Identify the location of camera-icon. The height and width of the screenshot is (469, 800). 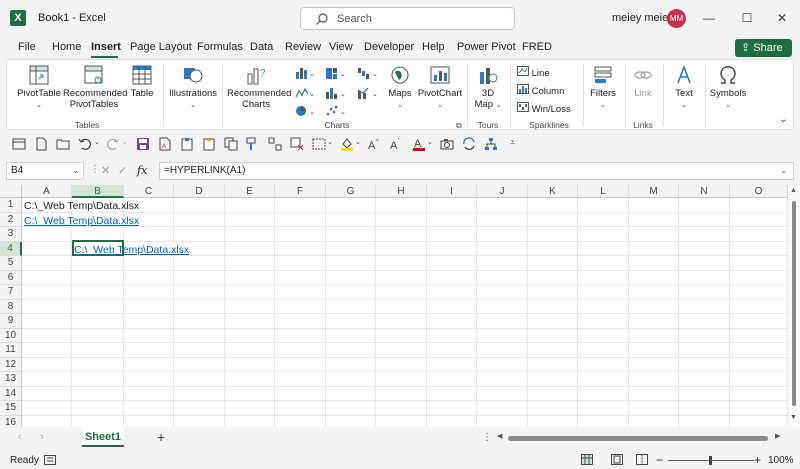
(447, 144).